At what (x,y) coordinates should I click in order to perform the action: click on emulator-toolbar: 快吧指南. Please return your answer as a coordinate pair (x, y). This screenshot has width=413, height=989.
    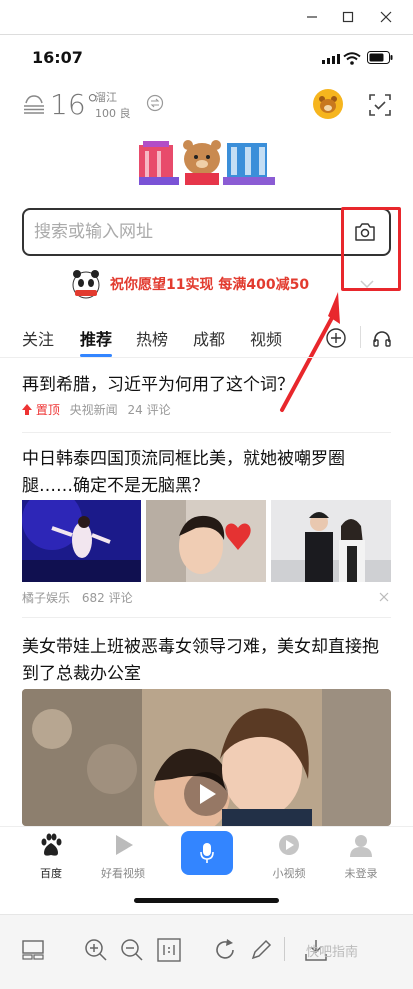
    Looking at the image, I should click on (206, 951).